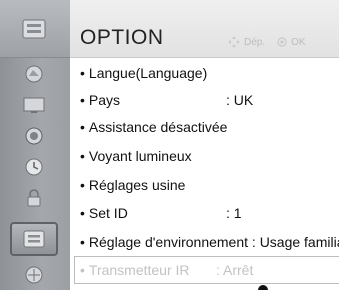 This screenshot has width=339, height=290. Describe the element at coordinates (209, 73) in the screenshot. I see `menu-item-langue: • Langue(Language)` at that location.